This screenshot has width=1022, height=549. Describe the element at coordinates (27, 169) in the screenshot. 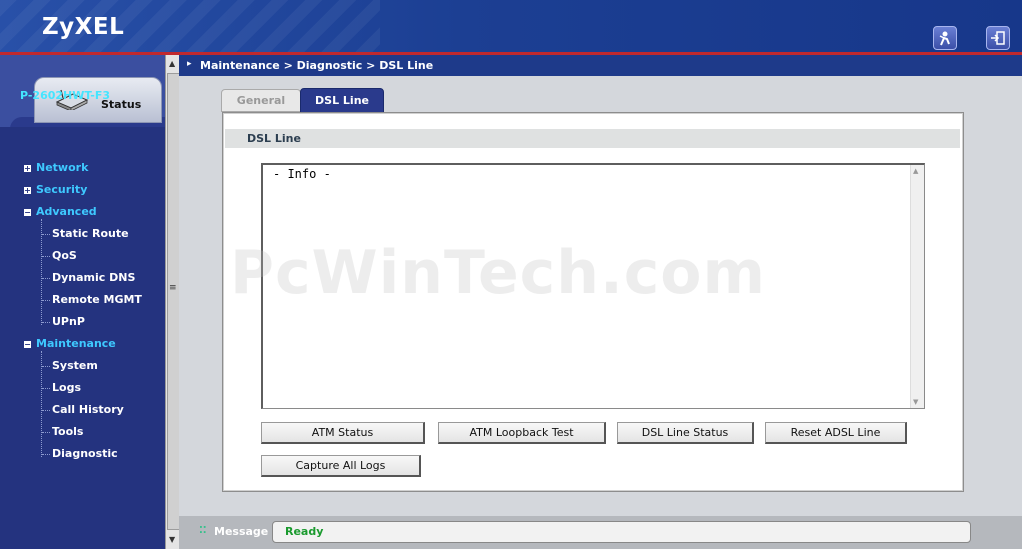

I see `expand-network-icon: +` at that location.